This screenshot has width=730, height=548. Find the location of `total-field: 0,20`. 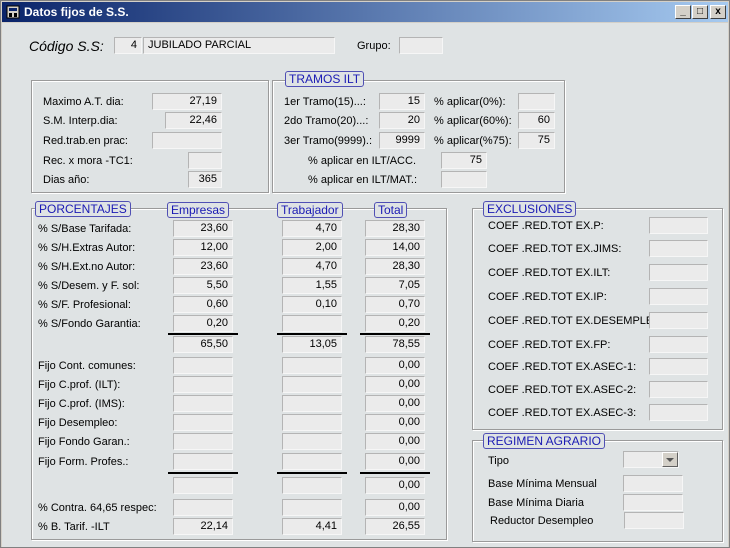

total-field: 0,20 is located at coordinates (395, 323).